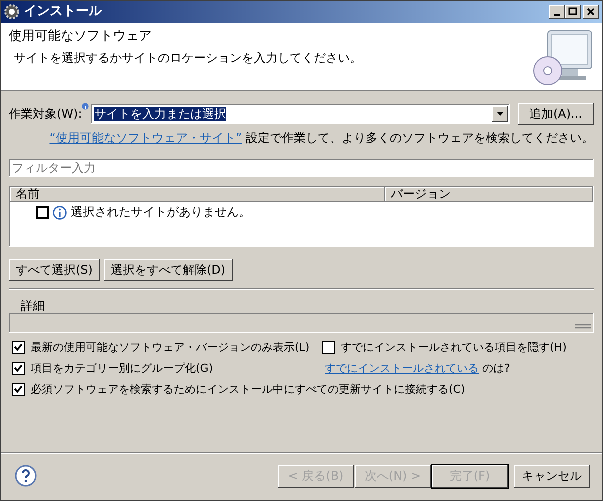  What do you see at coordinates (402, 368) in the screenshot?
I see `installed-items-link: すでにインストールされている` at bounding box center [402, 368].